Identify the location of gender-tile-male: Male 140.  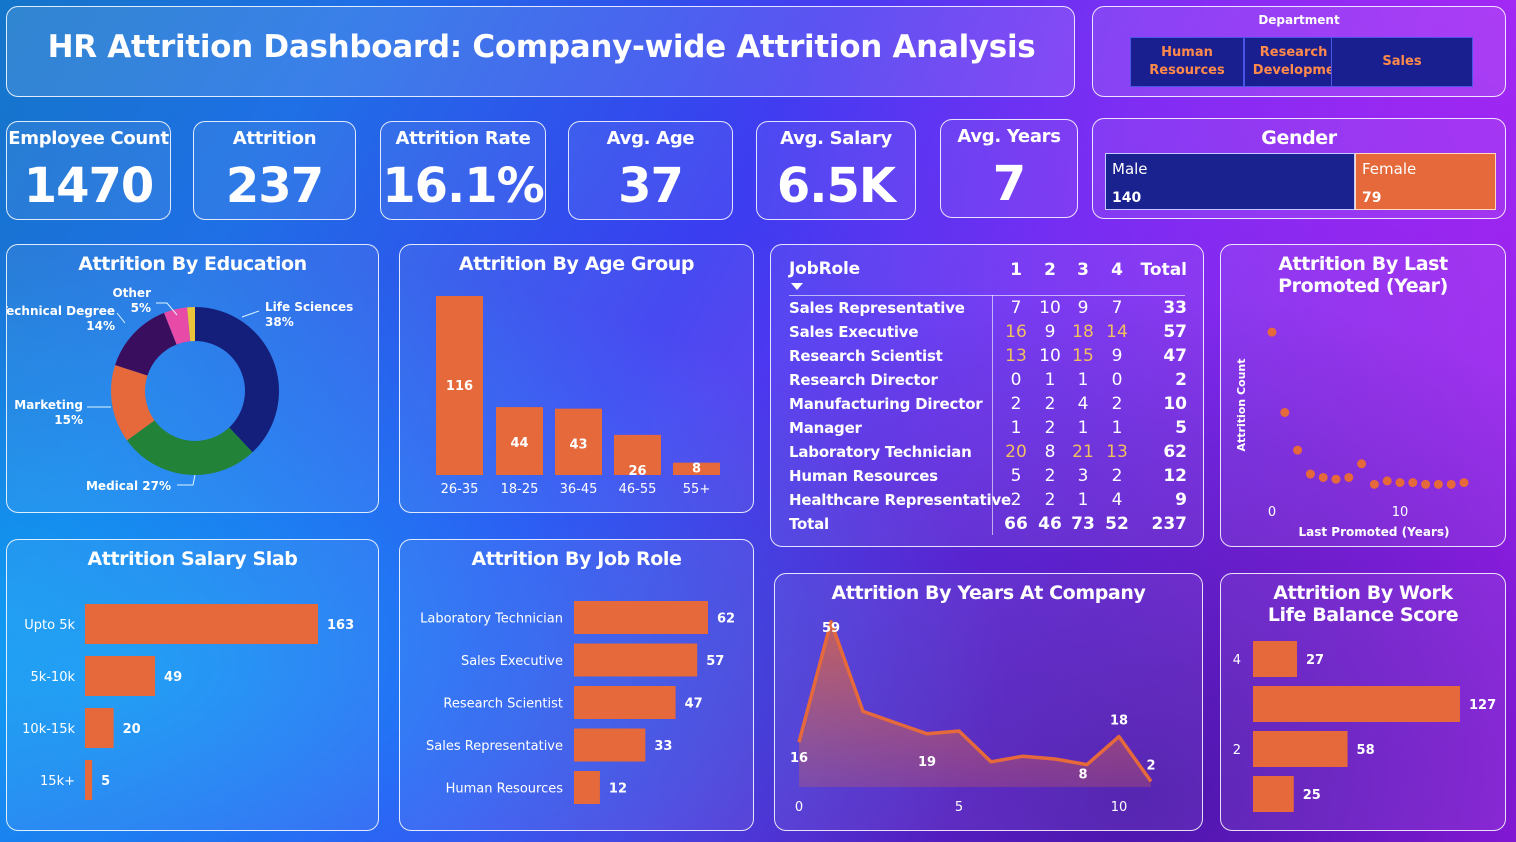
(1230, 181).